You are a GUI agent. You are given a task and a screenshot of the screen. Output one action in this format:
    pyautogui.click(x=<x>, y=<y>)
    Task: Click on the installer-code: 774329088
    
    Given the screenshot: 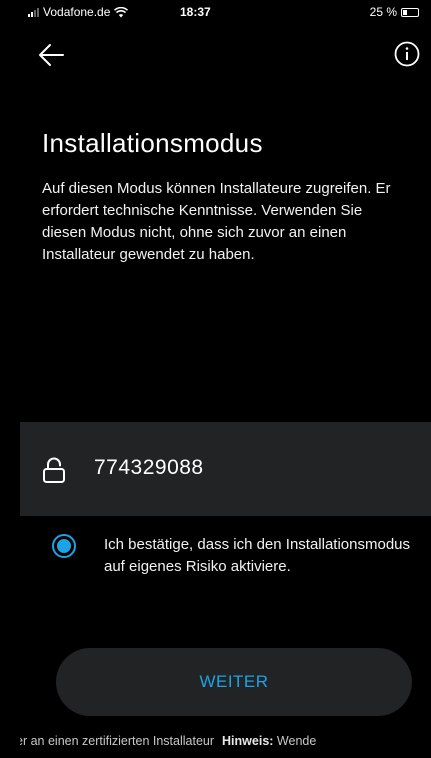 What is the action you would take?
    pyautogui.click(x=149, y=467)
    